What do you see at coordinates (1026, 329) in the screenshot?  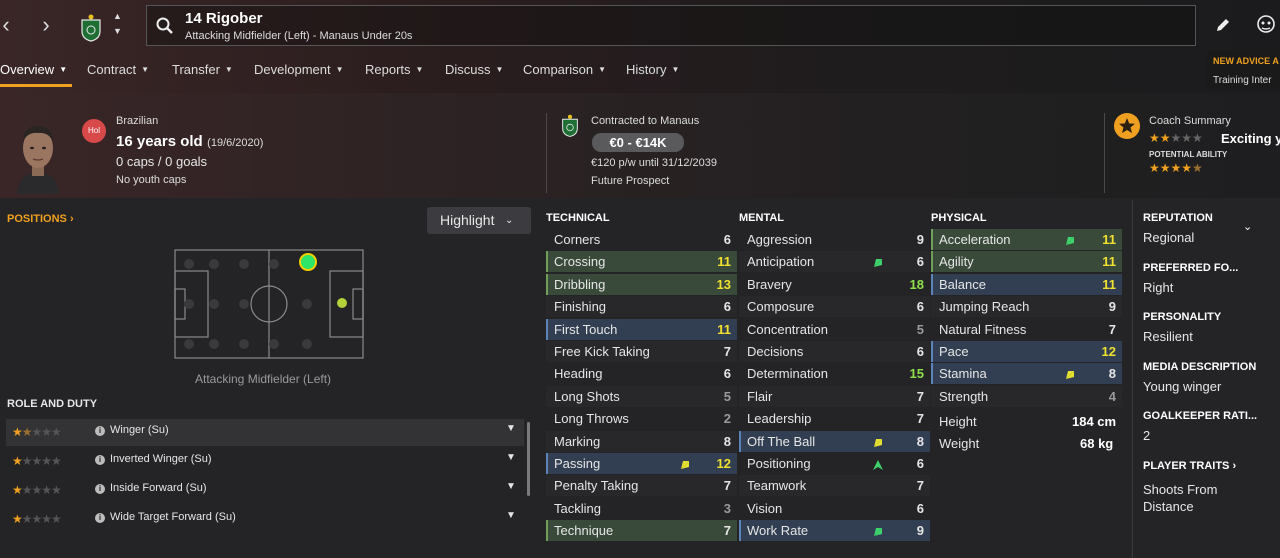 I see `attribute-row: Natural Fitness 7` at bounding box center [1026, 329].